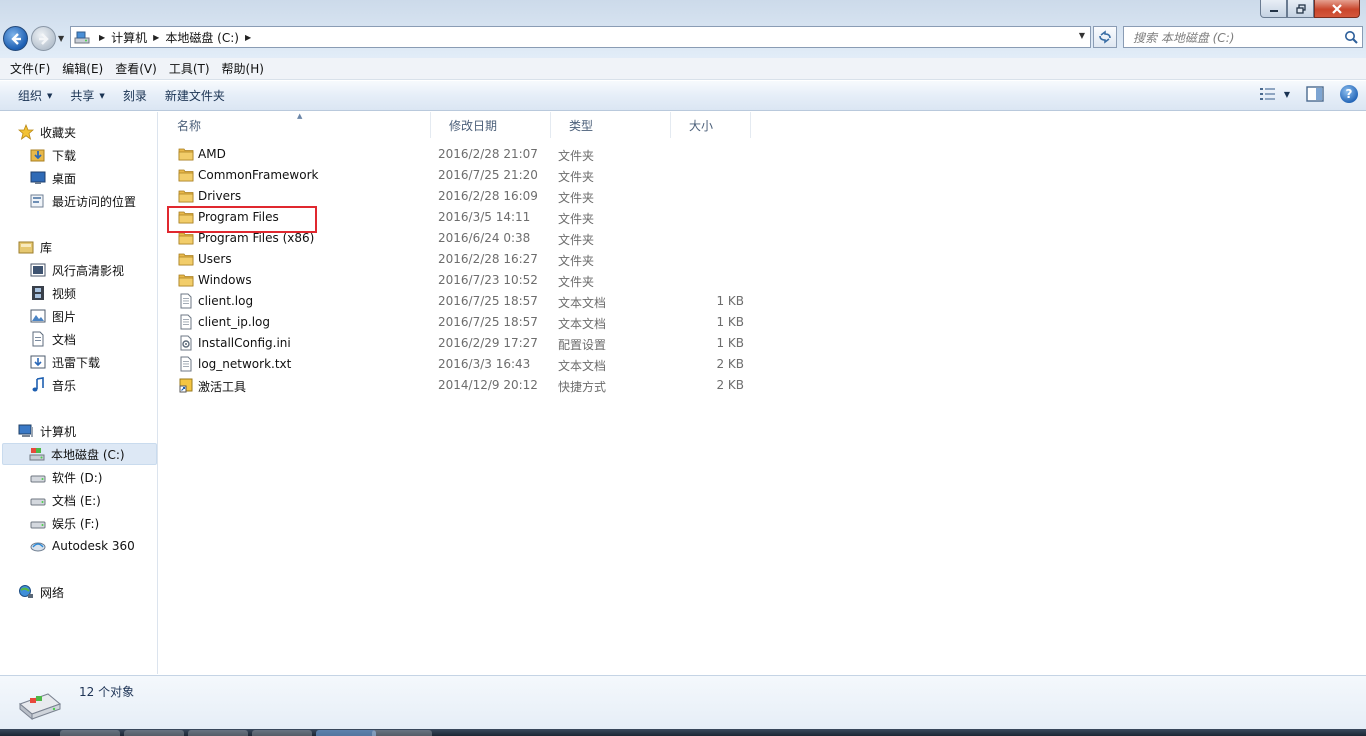 The width and height of the screenshot is (1366, 736). What do you see at coordinates (135, 95) in the screenshot?
I see `burn-button: 刻录` at bounding box center [135, 95].